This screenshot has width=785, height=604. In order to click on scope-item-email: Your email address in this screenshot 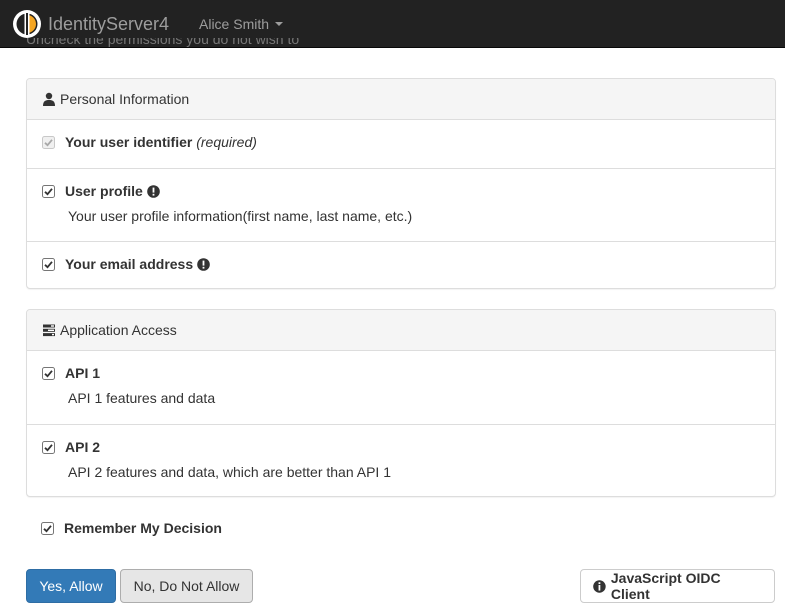, I will do `click(401, 265)`.